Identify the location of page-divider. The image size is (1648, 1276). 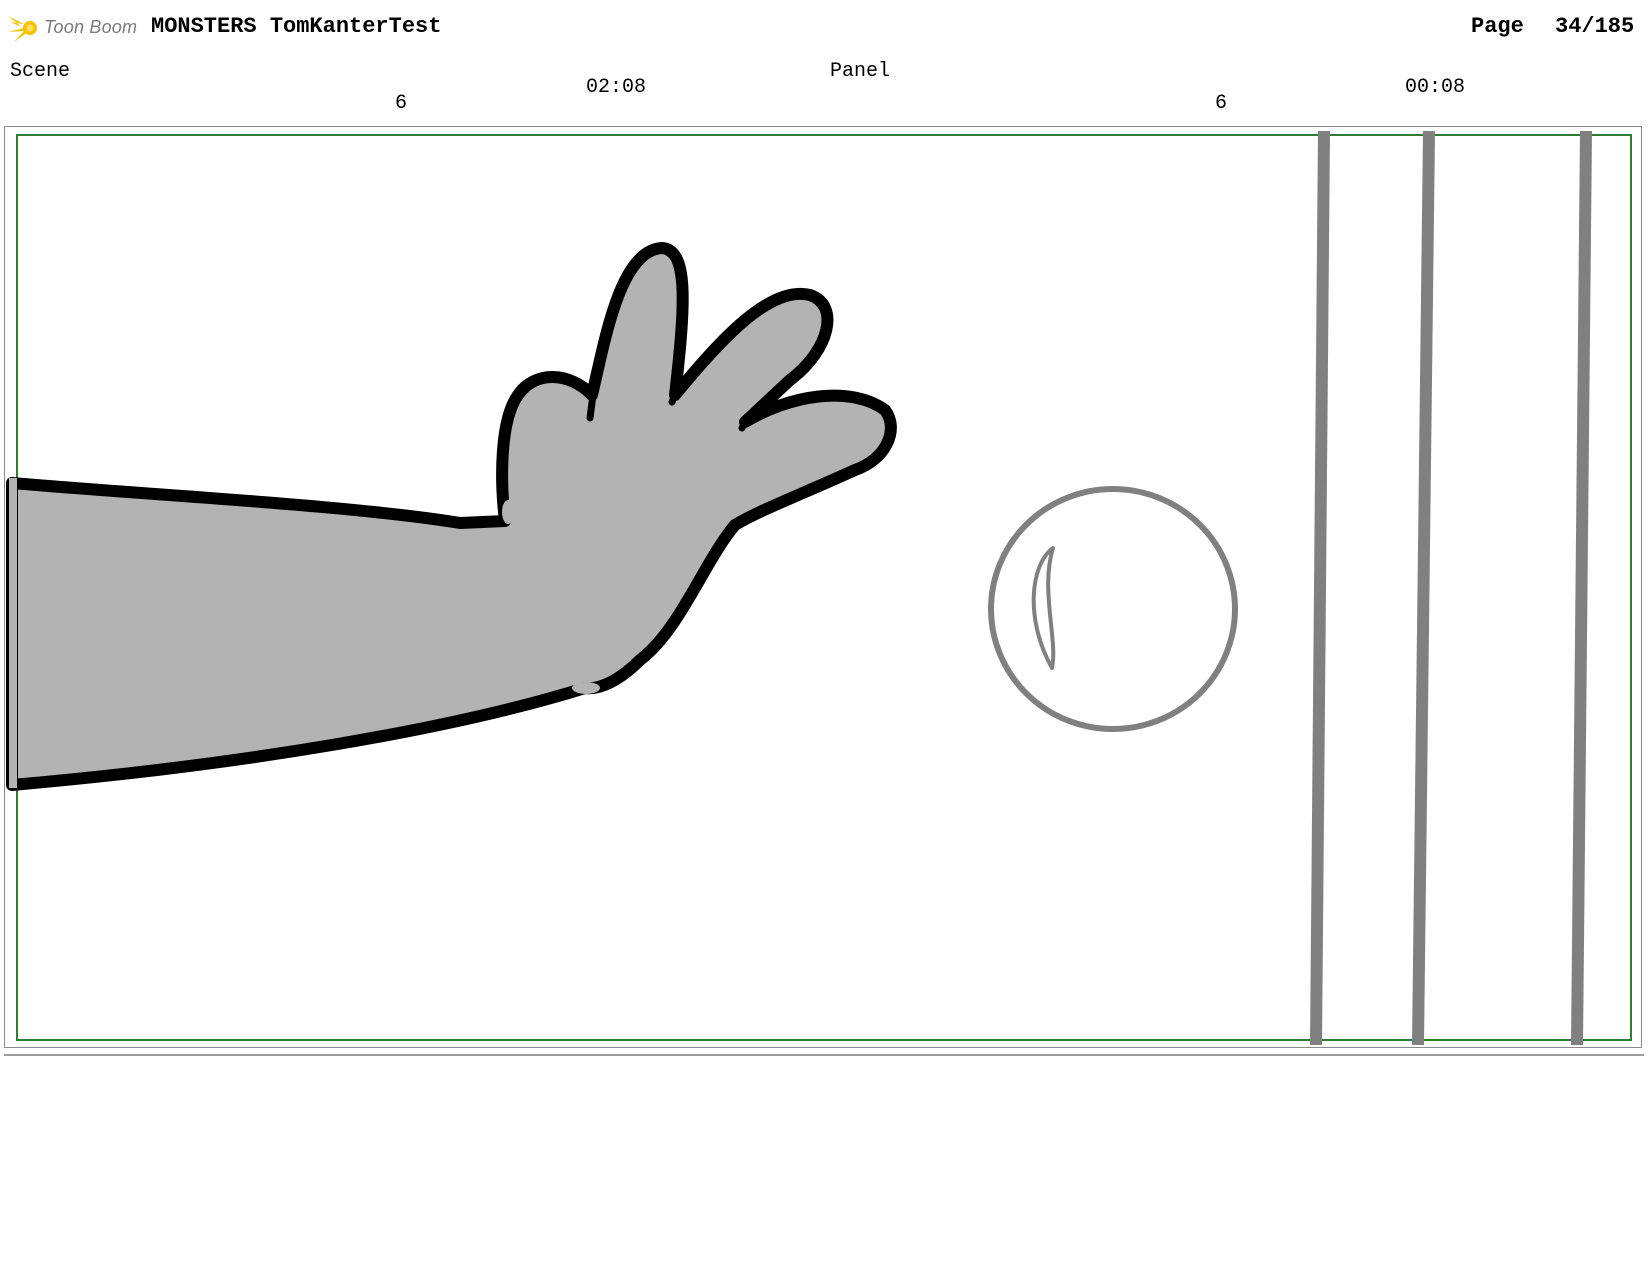
(824, 1055).